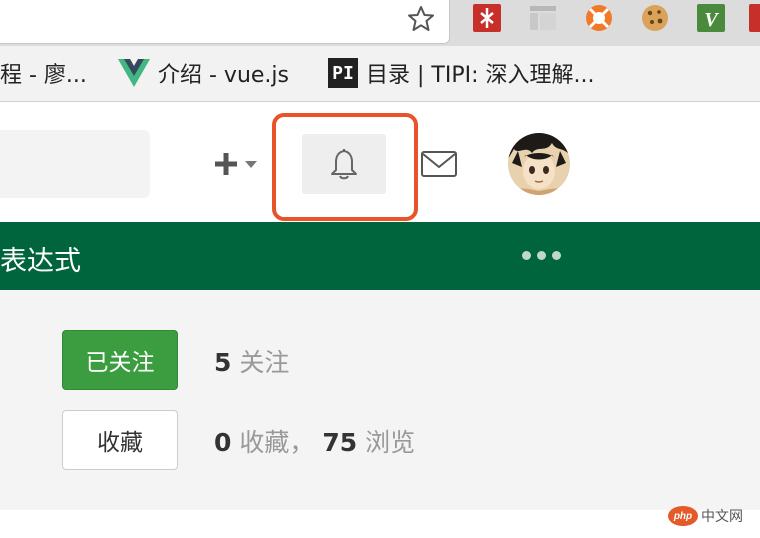 The width and height of the screenshot is (760, 538). What do you see at coordinates (380, 524) in the screenshot?
I see `page-bottom` at bounding box center [380, 524].